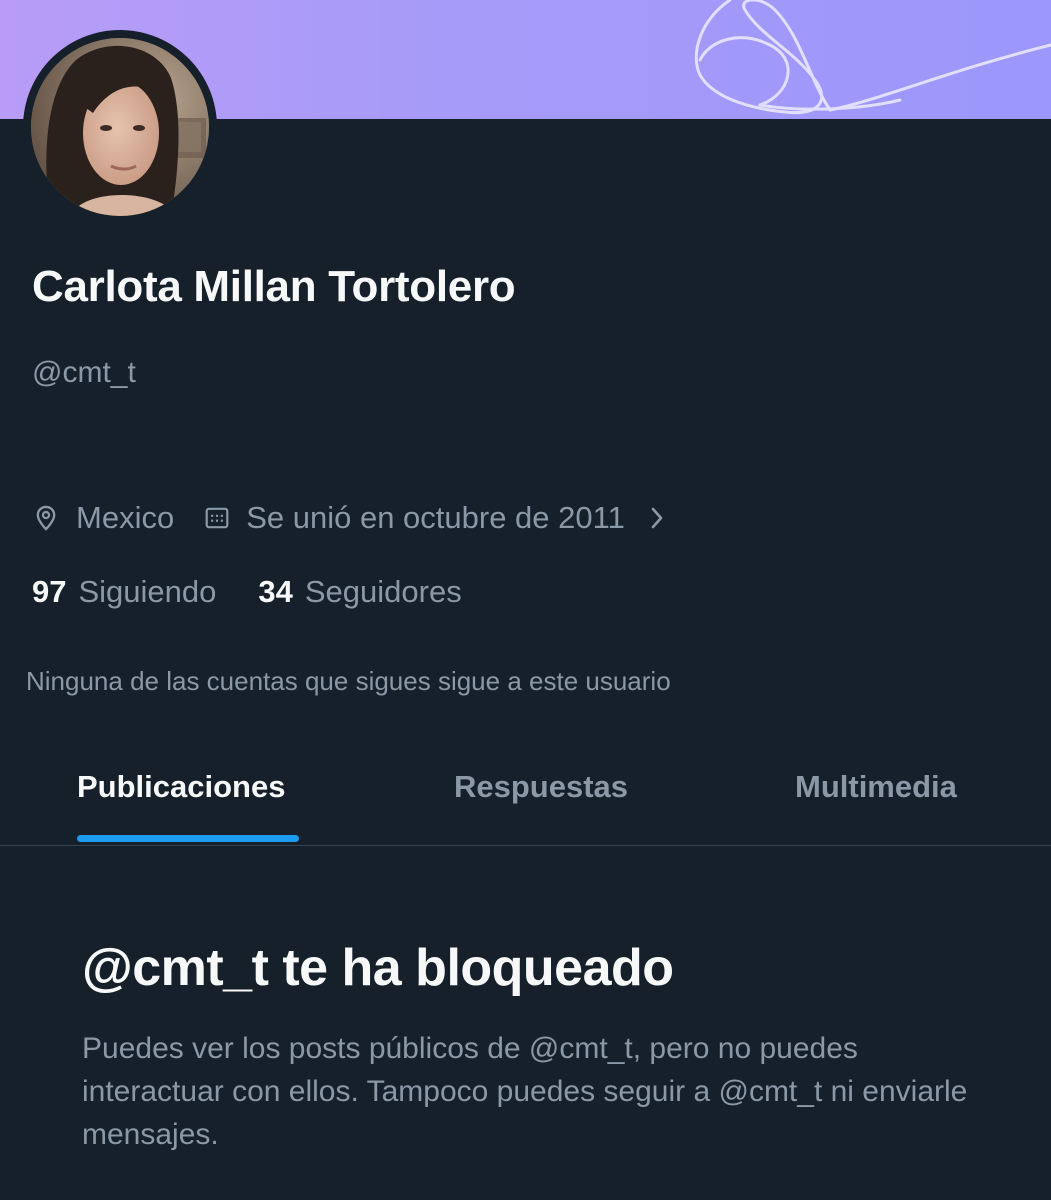  Describe the element at coordinates (188, 838) in the screenshot. I see `active-tab-indicator` at that location.